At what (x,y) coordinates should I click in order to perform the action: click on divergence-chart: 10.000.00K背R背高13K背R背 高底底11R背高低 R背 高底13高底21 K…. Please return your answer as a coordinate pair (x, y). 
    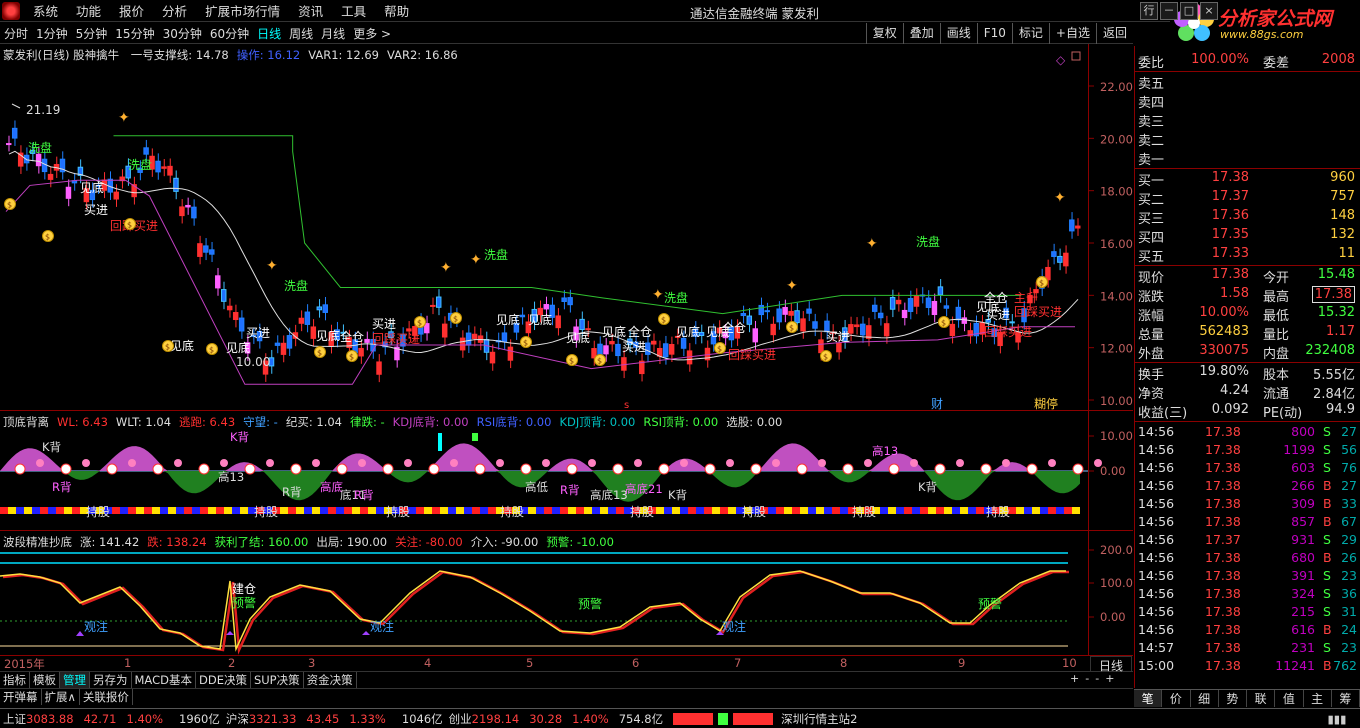
    Looking at the image, I should click on (566, 471).